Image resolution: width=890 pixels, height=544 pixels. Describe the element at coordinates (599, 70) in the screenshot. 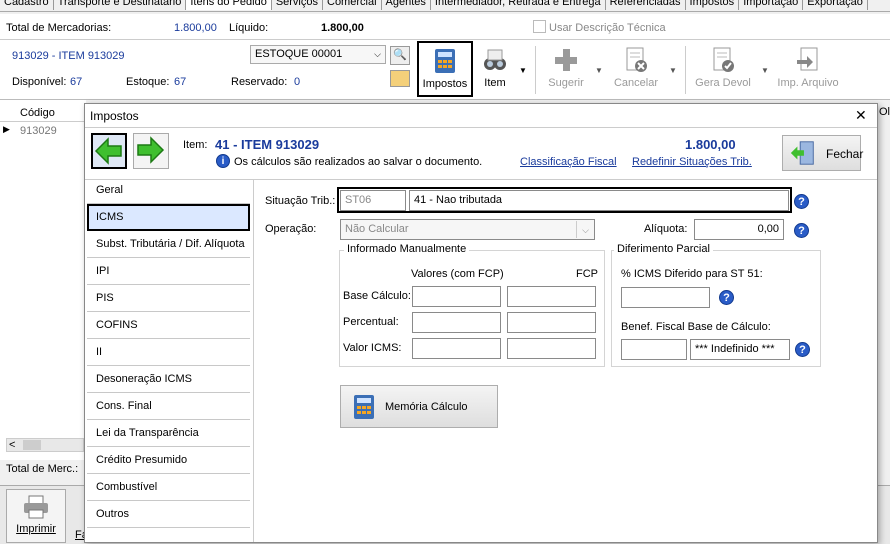

I see `sugerir-dropdown-icon: ▼` at that location.